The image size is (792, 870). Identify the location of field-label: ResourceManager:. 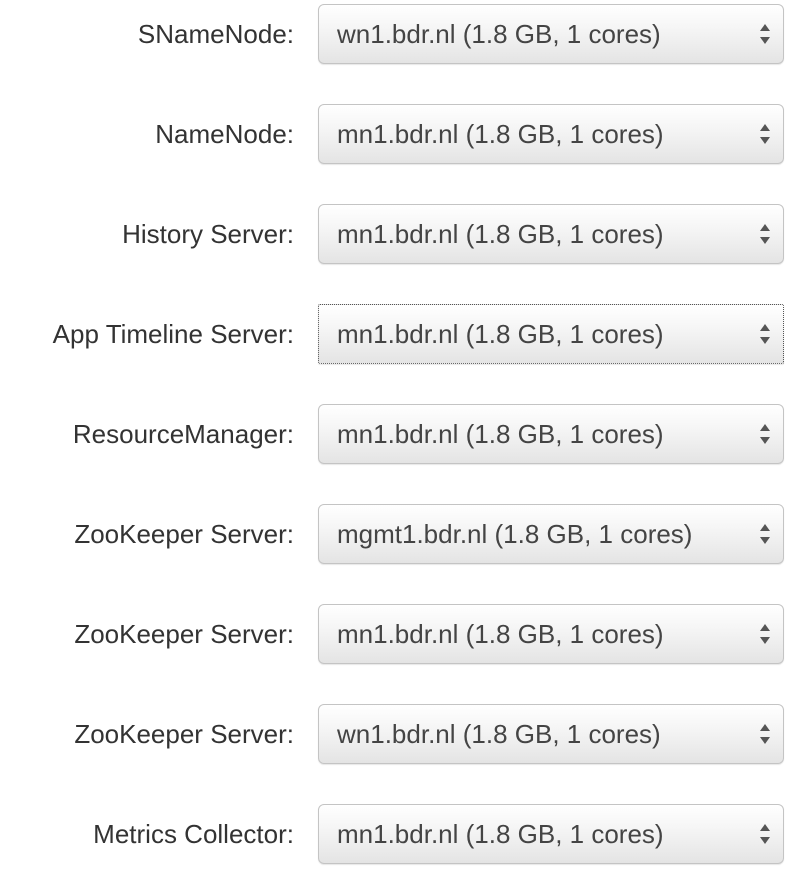
(183, 434).